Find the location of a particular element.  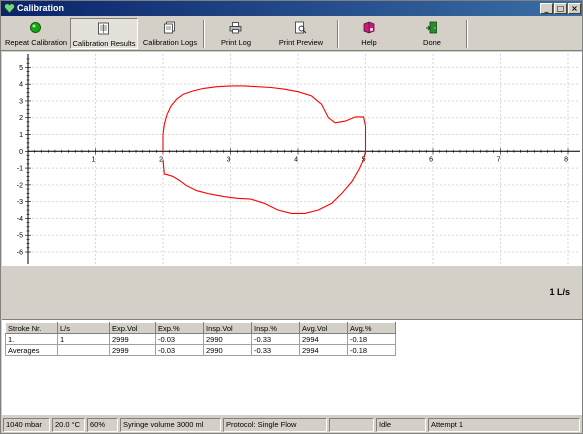

column-header: Exp.Vol is located at coordinates (132, 328).